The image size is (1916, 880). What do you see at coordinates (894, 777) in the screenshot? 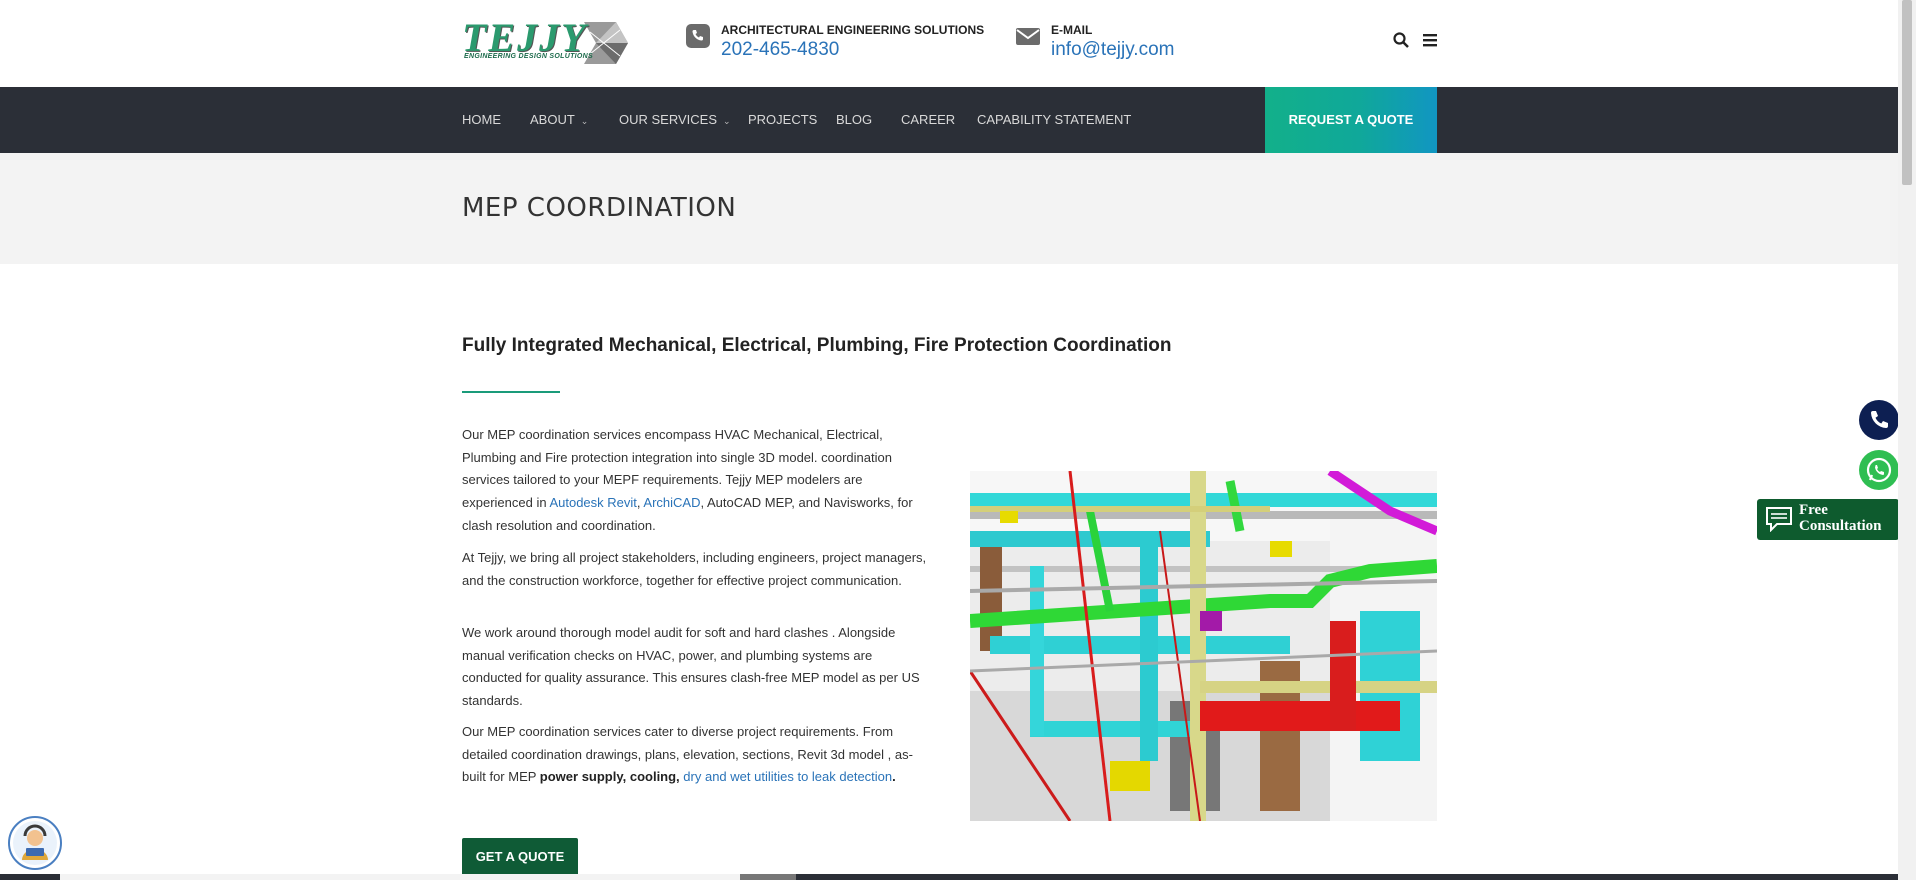
I see `period: .` at bounding box center [894, 777].